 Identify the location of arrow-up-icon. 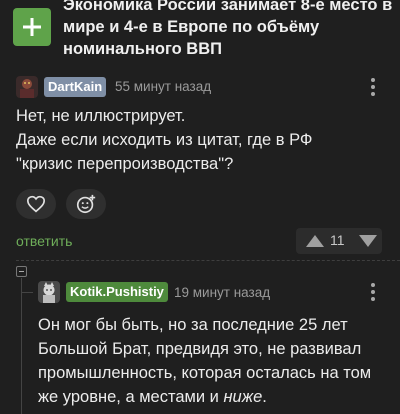
(315, 241).